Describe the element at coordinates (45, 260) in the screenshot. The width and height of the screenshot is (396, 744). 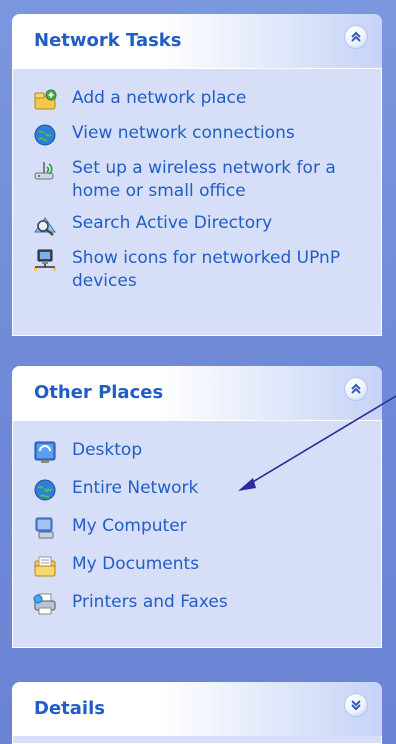
I see `upnp-devices-icon` at that location.